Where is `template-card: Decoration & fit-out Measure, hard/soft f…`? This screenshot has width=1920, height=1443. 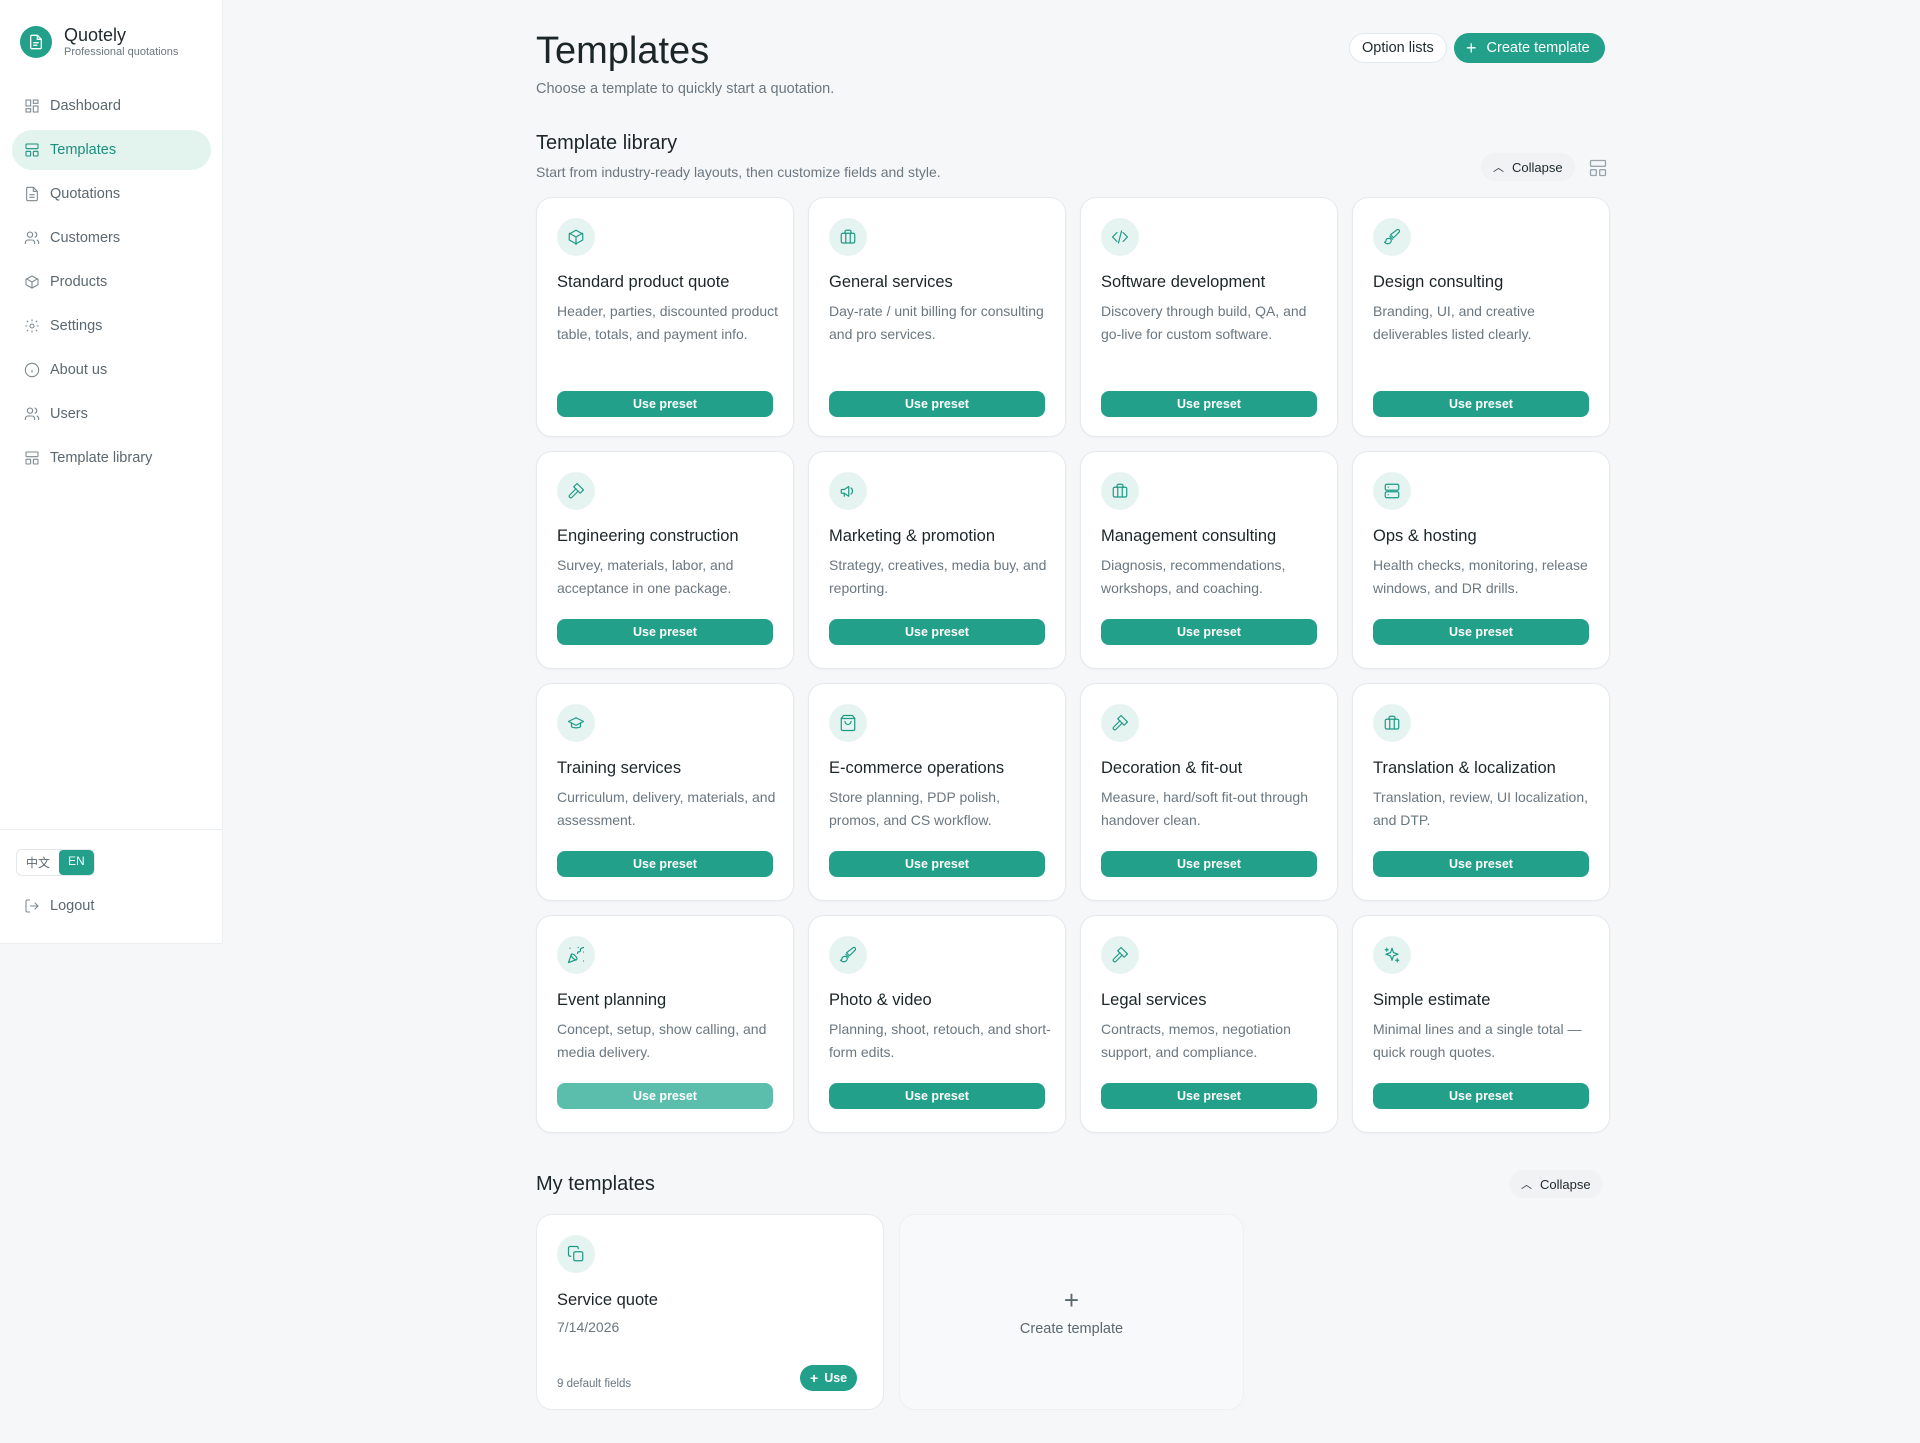
template-card: Decoration & fit-out Measure, hard/soft f… is located at coordinates (1209, 792).